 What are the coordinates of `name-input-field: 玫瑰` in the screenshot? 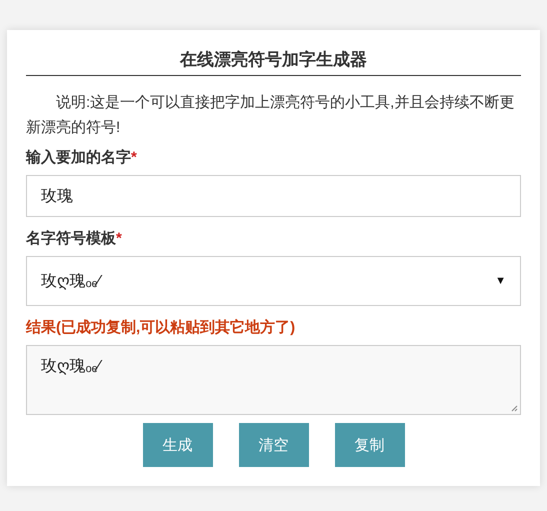 It's located at (273, 196).